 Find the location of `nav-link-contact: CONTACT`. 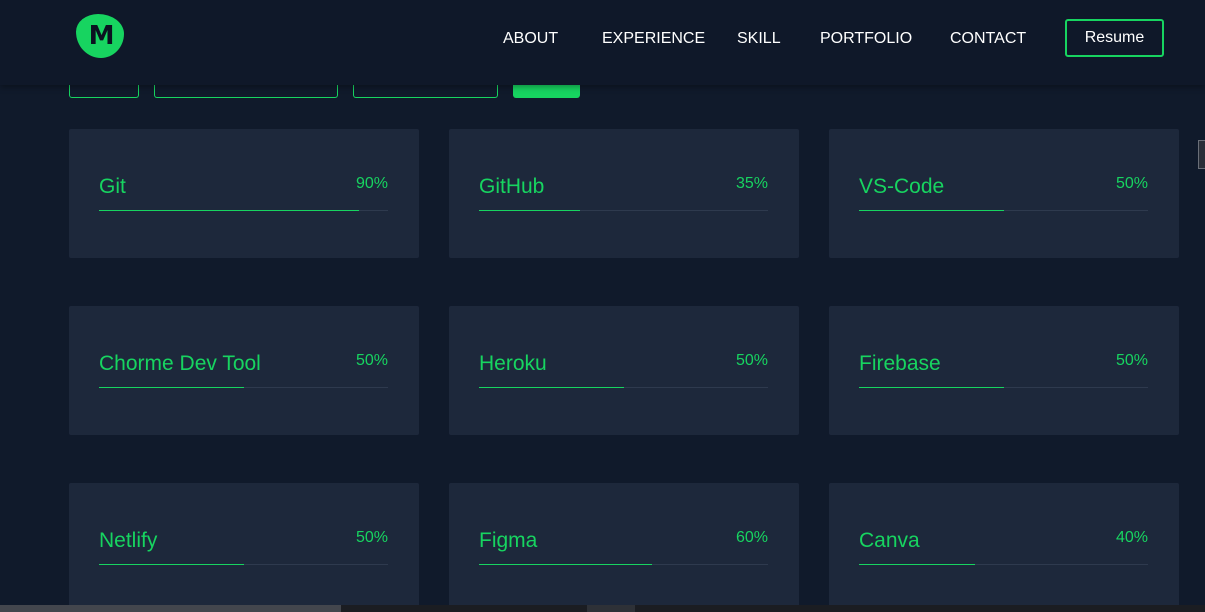

nav-link-contact: CONTACT is located at coordinates (988, 39).